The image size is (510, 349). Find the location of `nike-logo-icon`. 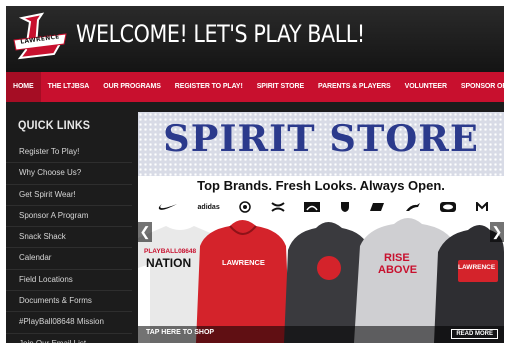

nike-logo-icon is located at coordinates (167, 207).